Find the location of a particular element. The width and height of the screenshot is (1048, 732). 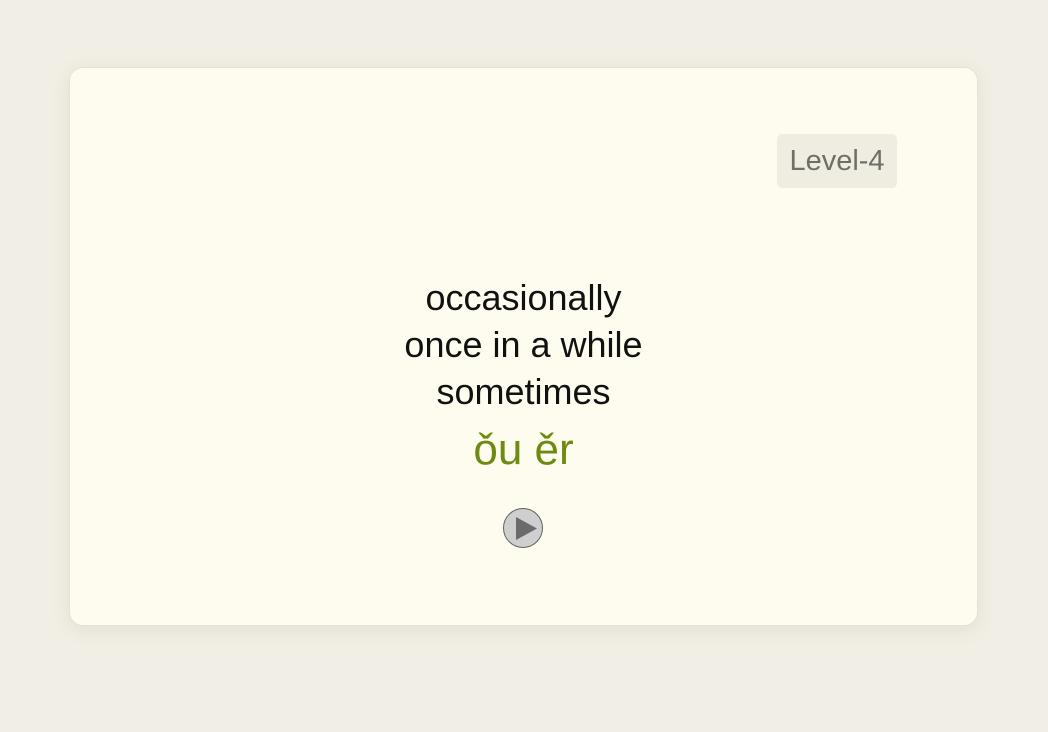

pinyin-text: ǒu ěr is located at coordinates (523, 449).